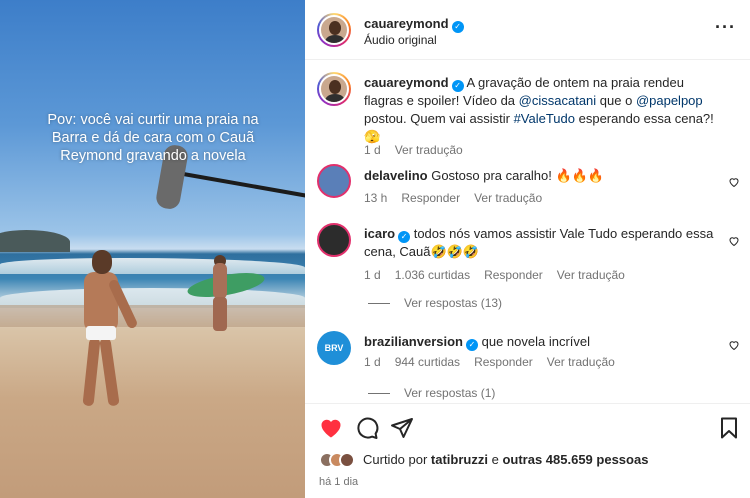 This screenshot has height=498, width=750. I want to click on post-header: cauareymond ✓ Áudio original ···, so click(527, 30).